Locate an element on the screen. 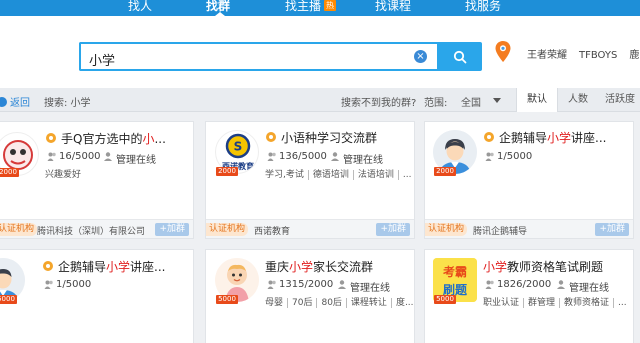  search-icon is located at coordinates (460, 57).